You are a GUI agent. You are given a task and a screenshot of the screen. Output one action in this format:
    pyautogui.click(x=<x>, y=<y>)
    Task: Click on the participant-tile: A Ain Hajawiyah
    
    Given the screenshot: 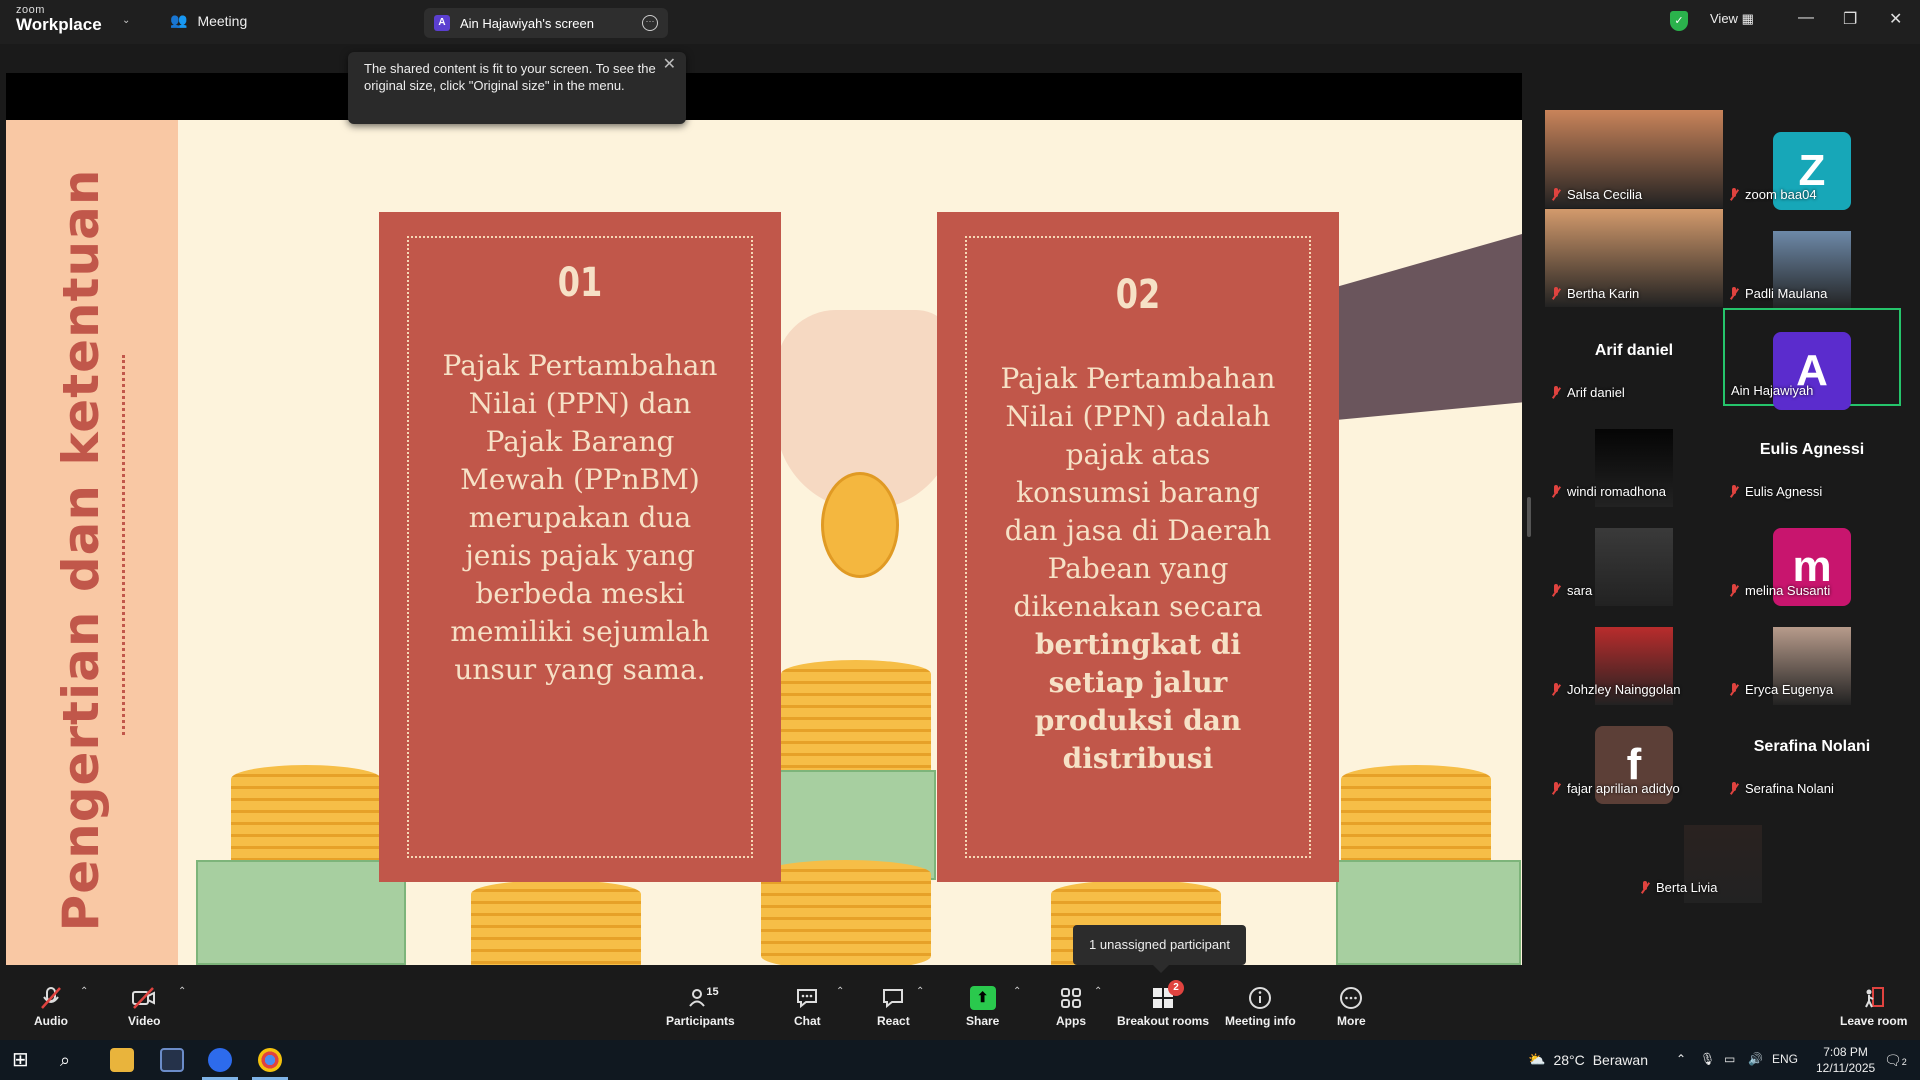 What is the action you would take?
    pyautogui.click(x=1812, y=359)
    